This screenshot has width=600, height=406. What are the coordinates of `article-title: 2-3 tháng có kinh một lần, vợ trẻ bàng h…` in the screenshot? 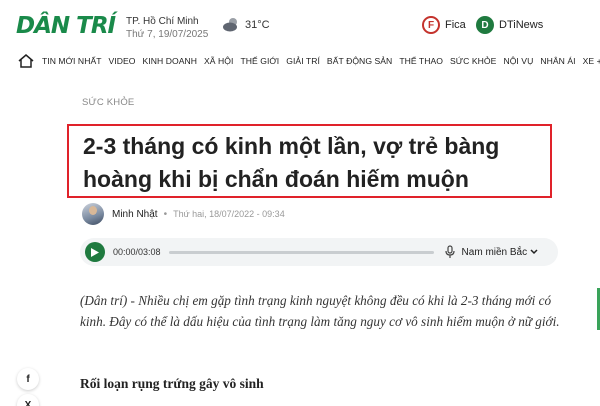 It's located at (291, 162).